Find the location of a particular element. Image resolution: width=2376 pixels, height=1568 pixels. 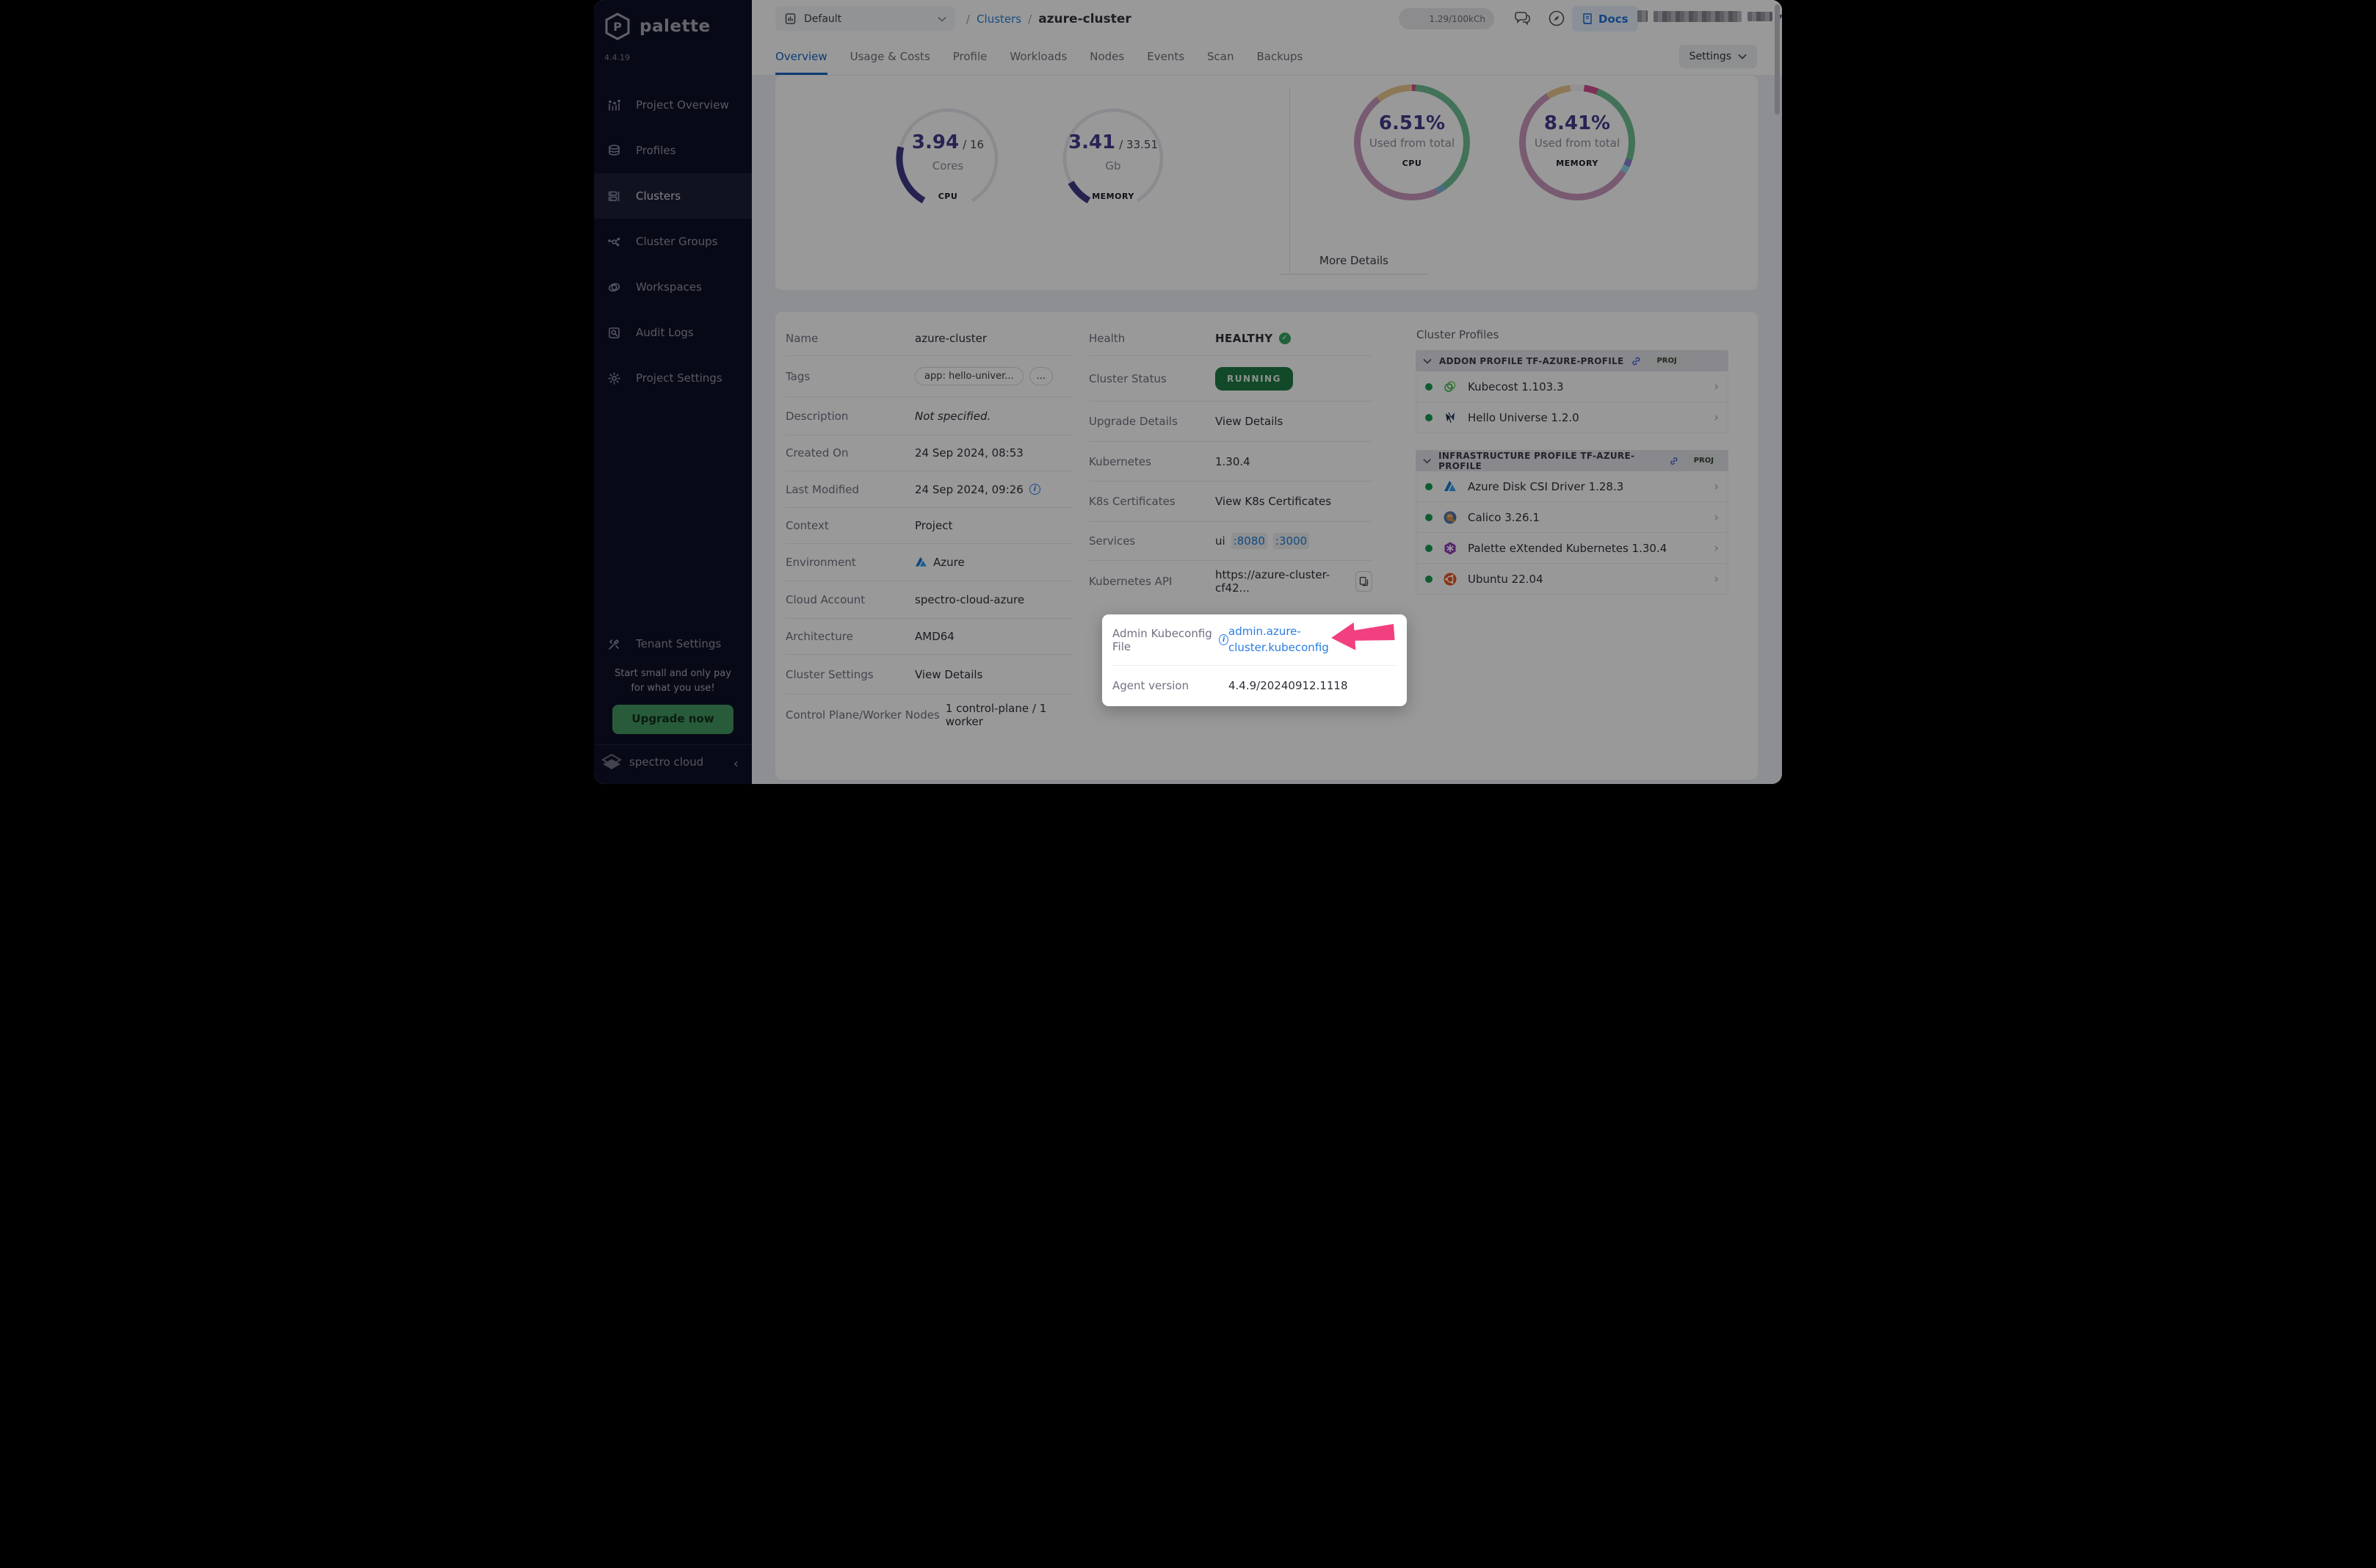

popup-row-agent: Agent version 4.4.9/20240912.1118 is located at coordinates (1254, 685).